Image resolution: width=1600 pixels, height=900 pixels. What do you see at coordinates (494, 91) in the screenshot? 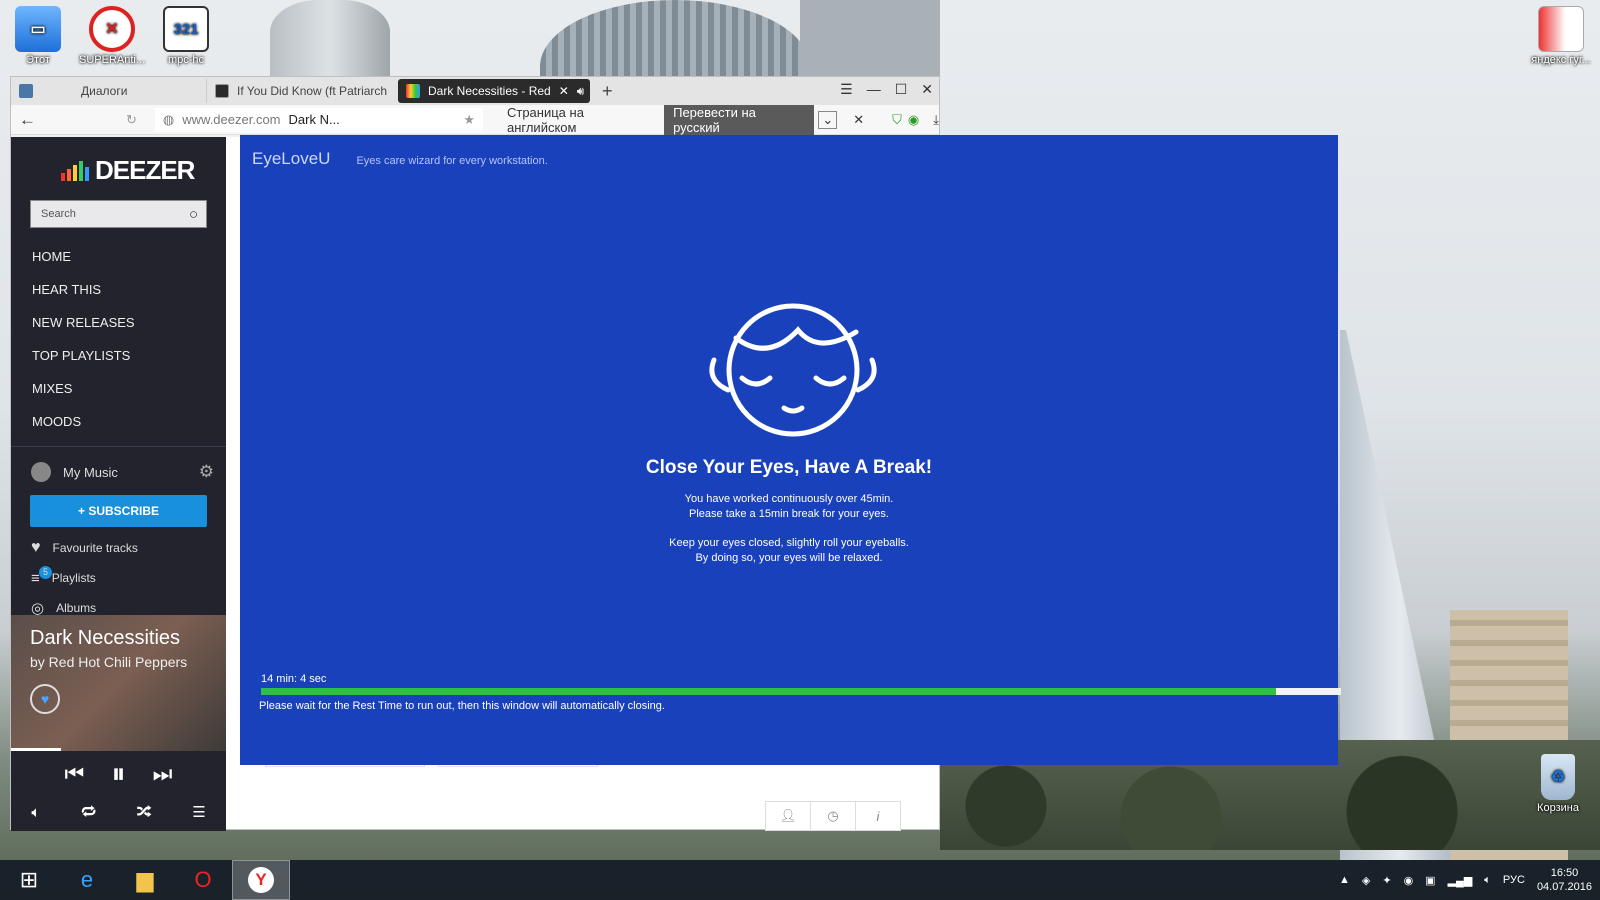
I see `tab-dark-necessities: Dark Necessities - Red ✕ 🔊︎` at bounding box center [494, 91].